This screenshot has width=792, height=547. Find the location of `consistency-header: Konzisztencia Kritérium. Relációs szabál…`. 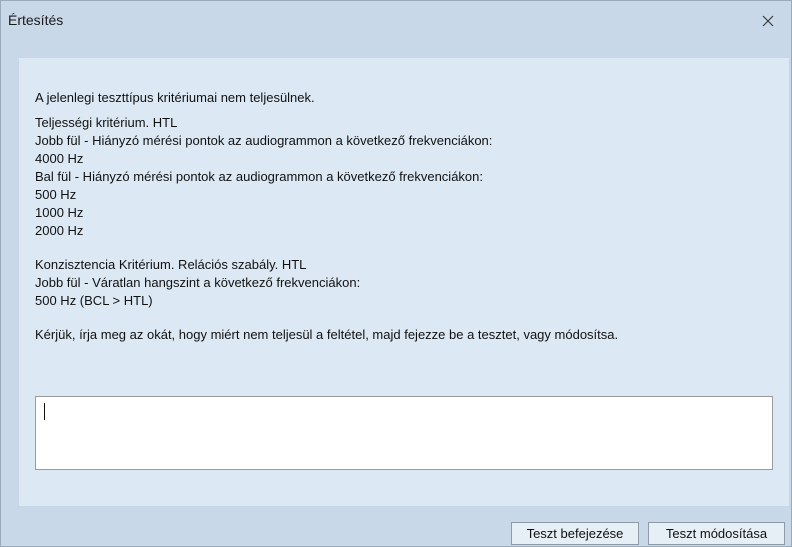

consistency-header: Konzisztencia Kritérium. Relációs szabál… is located at coordinates (171, 264).